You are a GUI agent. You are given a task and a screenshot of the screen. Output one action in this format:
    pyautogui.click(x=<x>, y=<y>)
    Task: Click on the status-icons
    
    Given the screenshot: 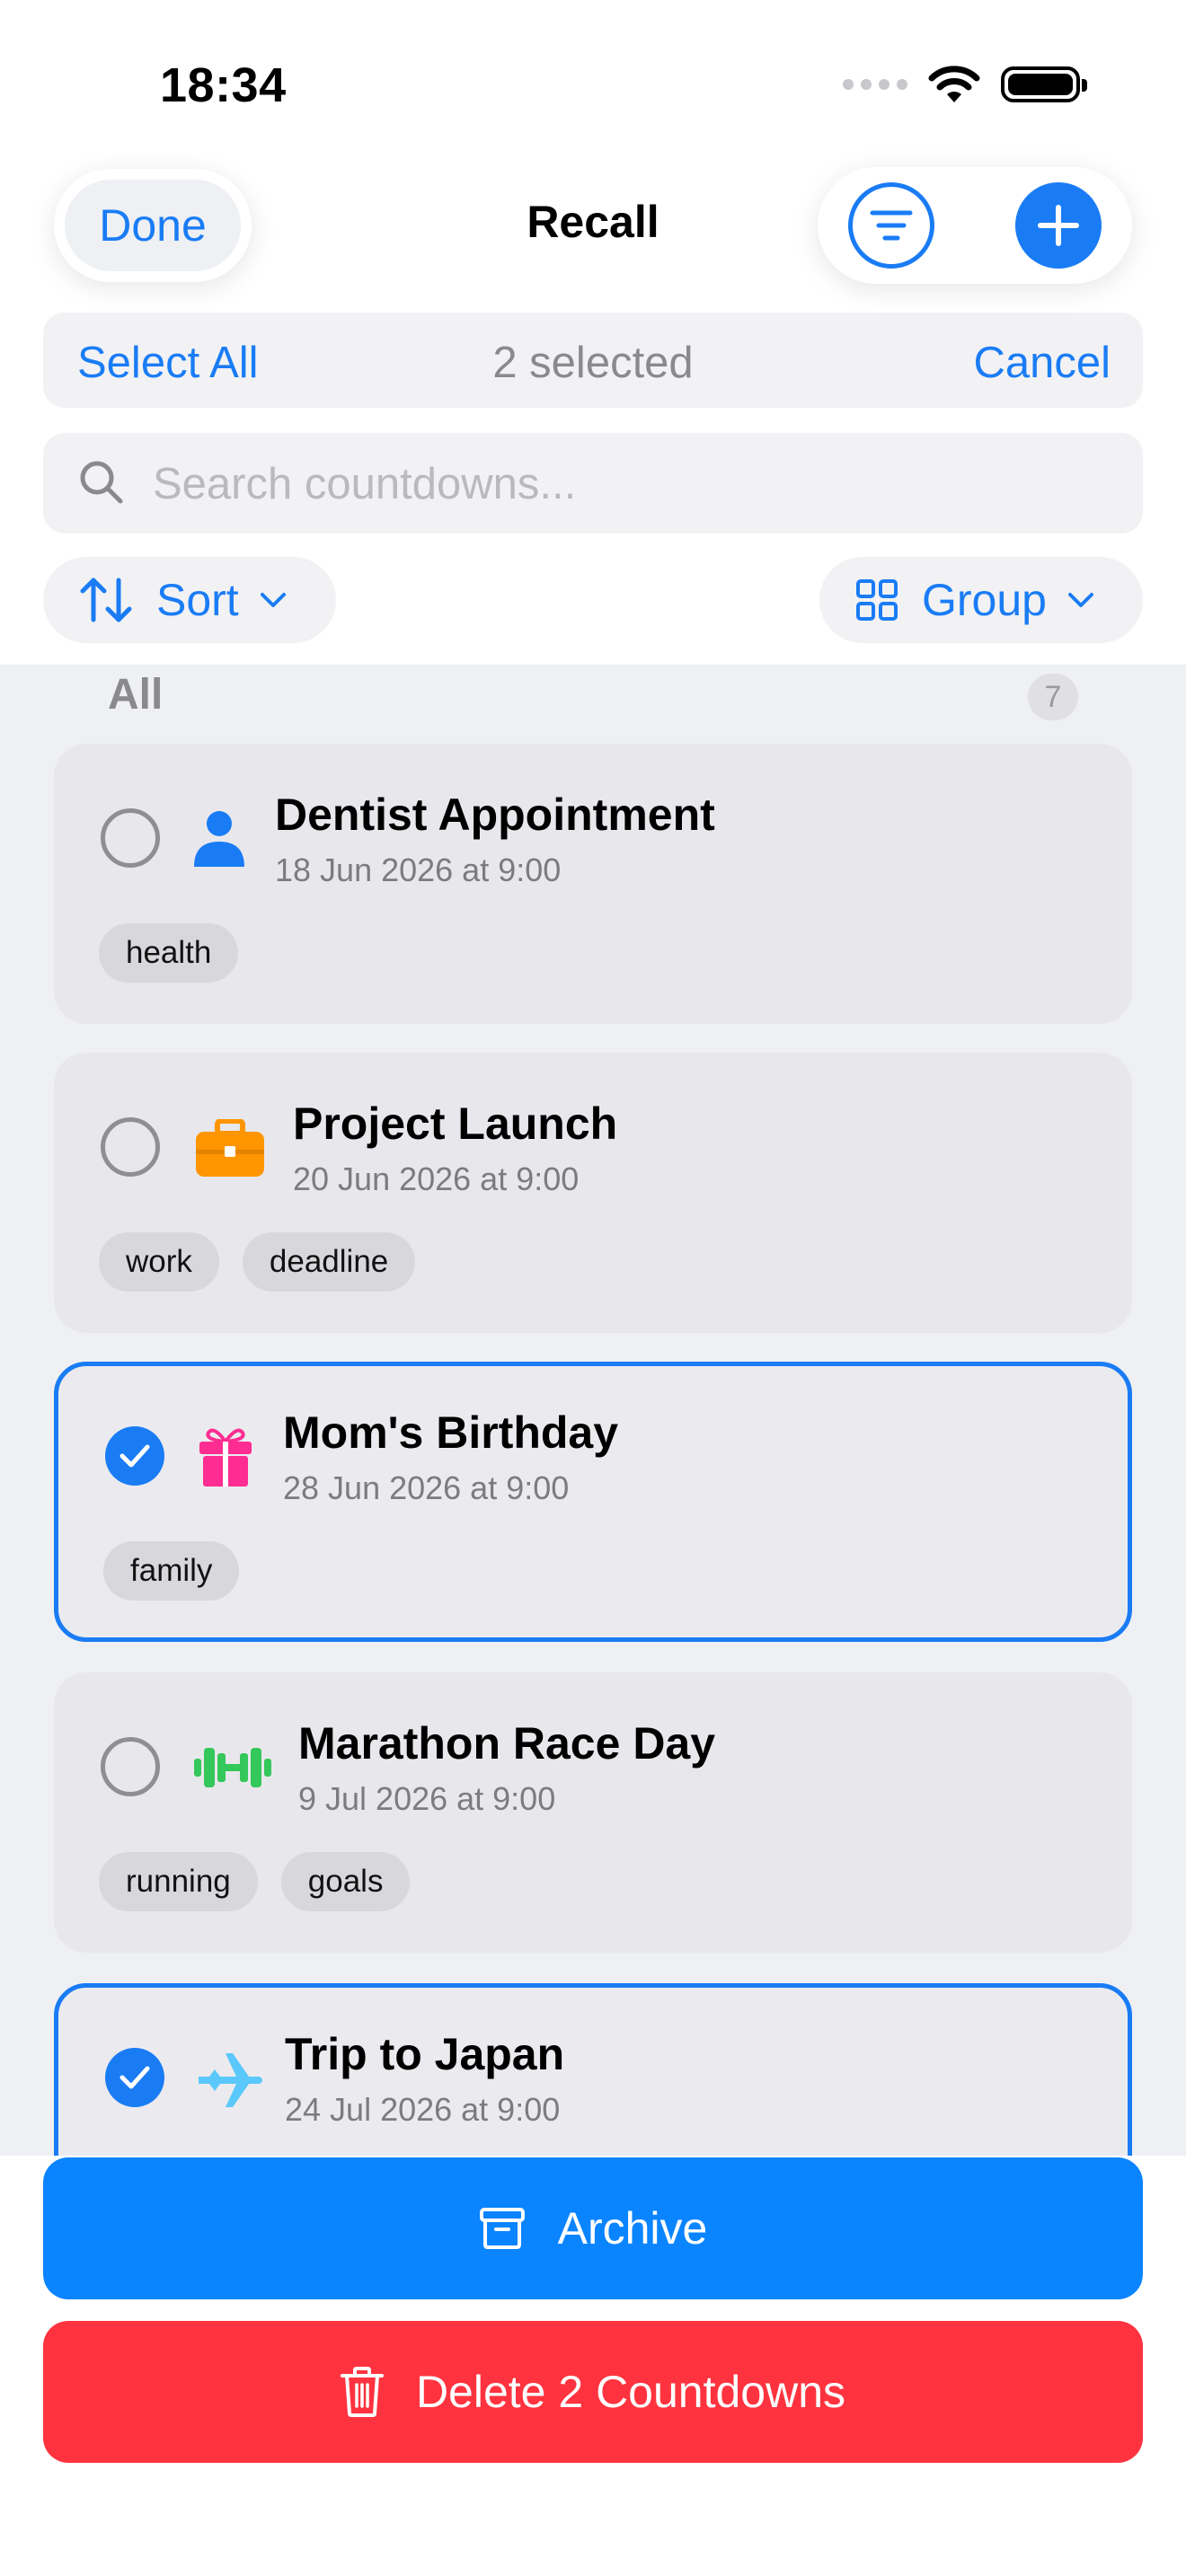 What is the action you would take?
    pyautogui.click(x=965, y=84)
    